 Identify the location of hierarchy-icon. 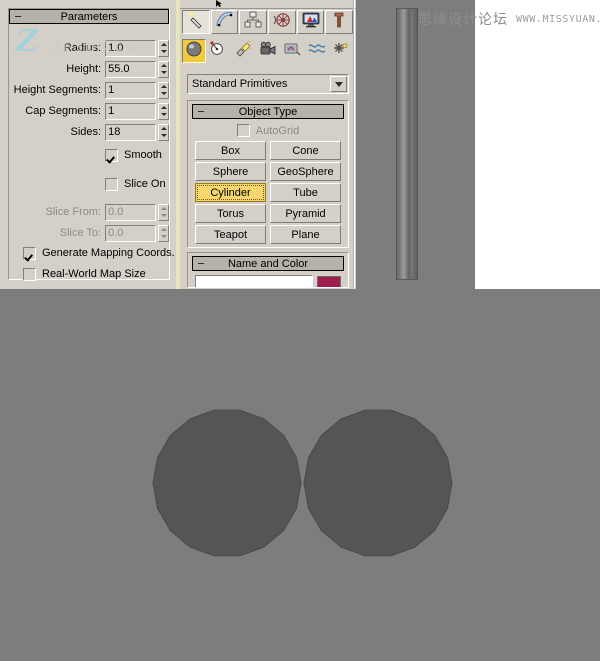
(253, 22).